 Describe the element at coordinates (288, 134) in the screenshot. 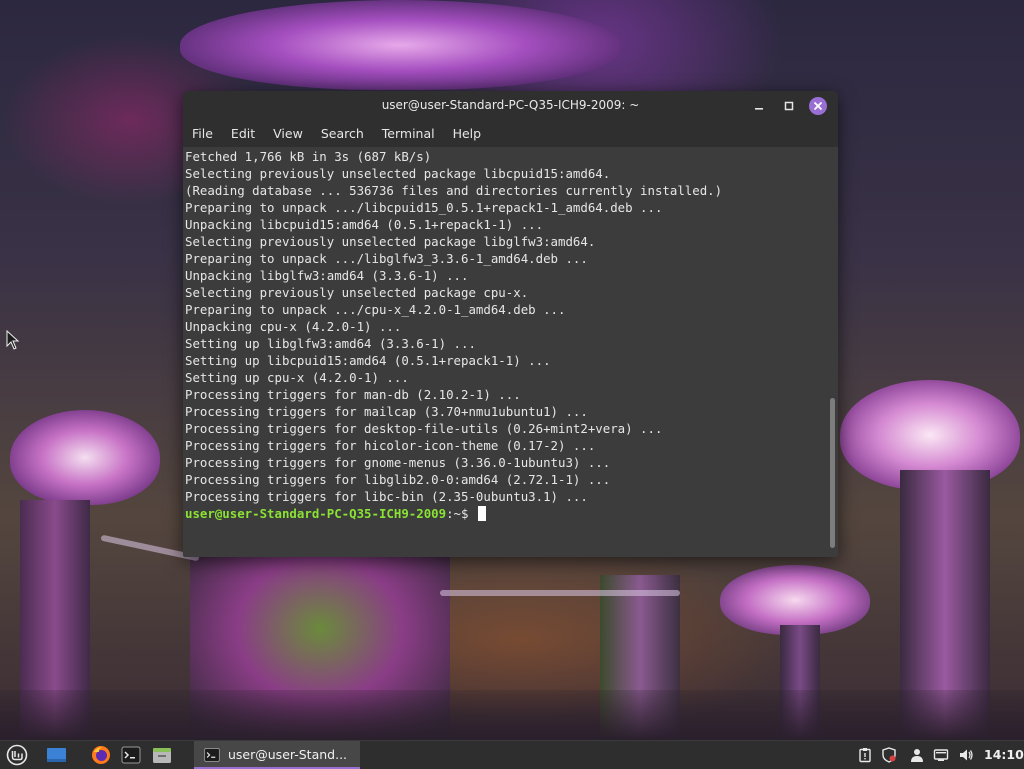

I see `menu-view: View` at that location.